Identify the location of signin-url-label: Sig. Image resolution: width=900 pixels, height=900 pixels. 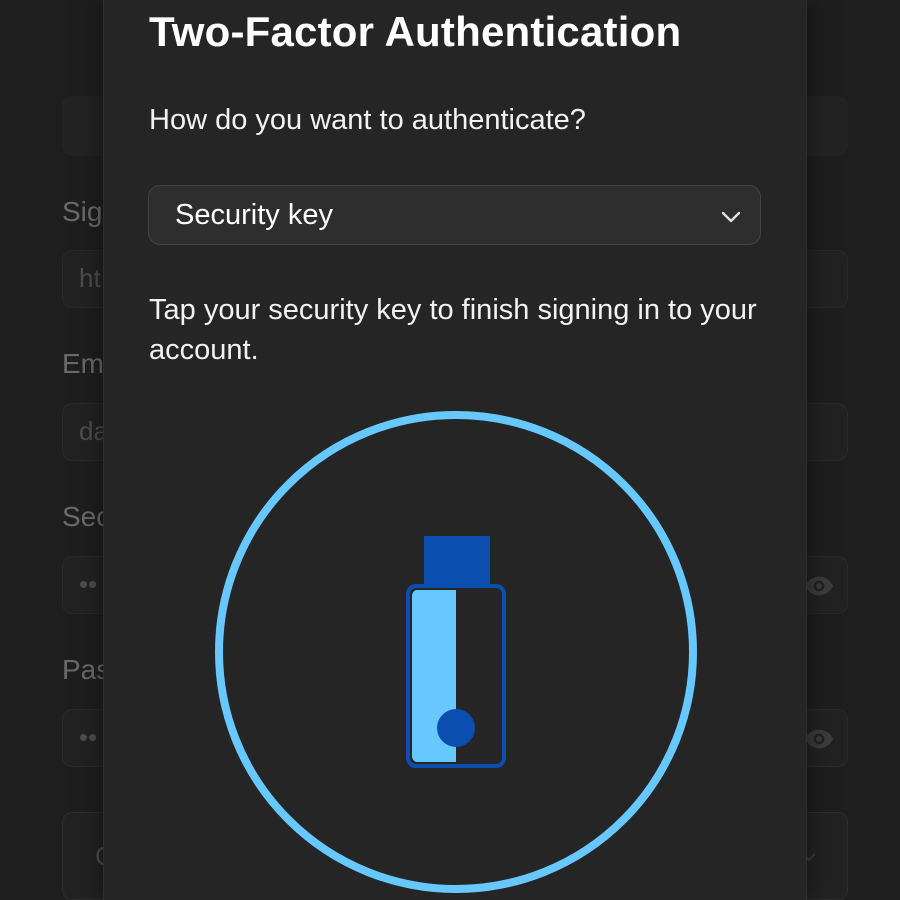
(82, 211).